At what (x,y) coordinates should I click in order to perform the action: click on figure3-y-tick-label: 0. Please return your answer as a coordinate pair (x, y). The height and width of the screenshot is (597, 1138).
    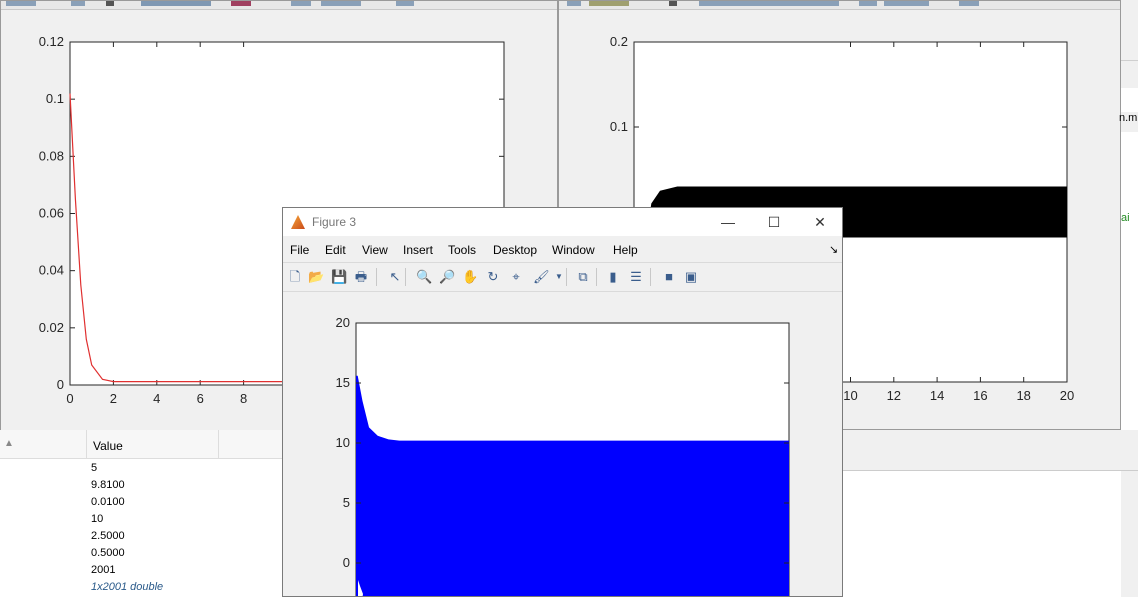
    Looking at the image, I should click on (346, 562).